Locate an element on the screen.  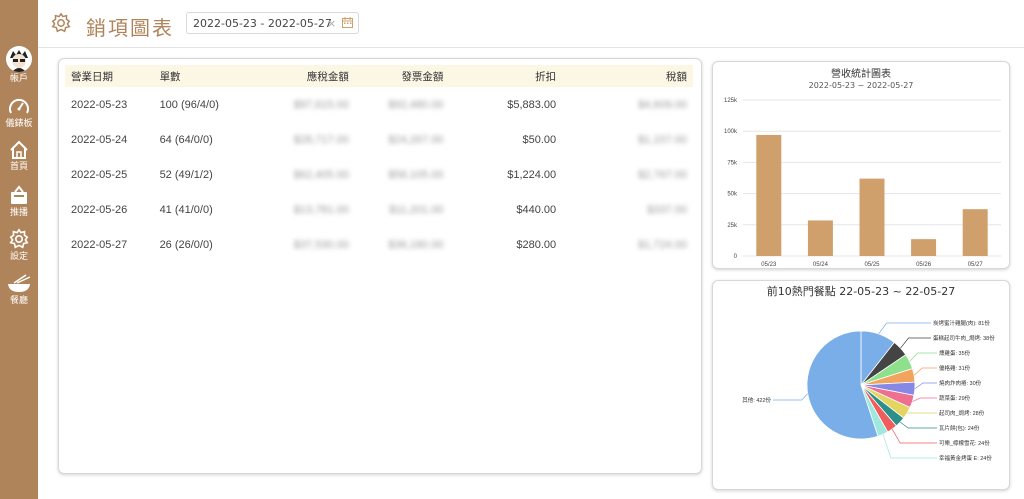
cell-invoice: $24,267.00 is located at coordinates (402, 139).